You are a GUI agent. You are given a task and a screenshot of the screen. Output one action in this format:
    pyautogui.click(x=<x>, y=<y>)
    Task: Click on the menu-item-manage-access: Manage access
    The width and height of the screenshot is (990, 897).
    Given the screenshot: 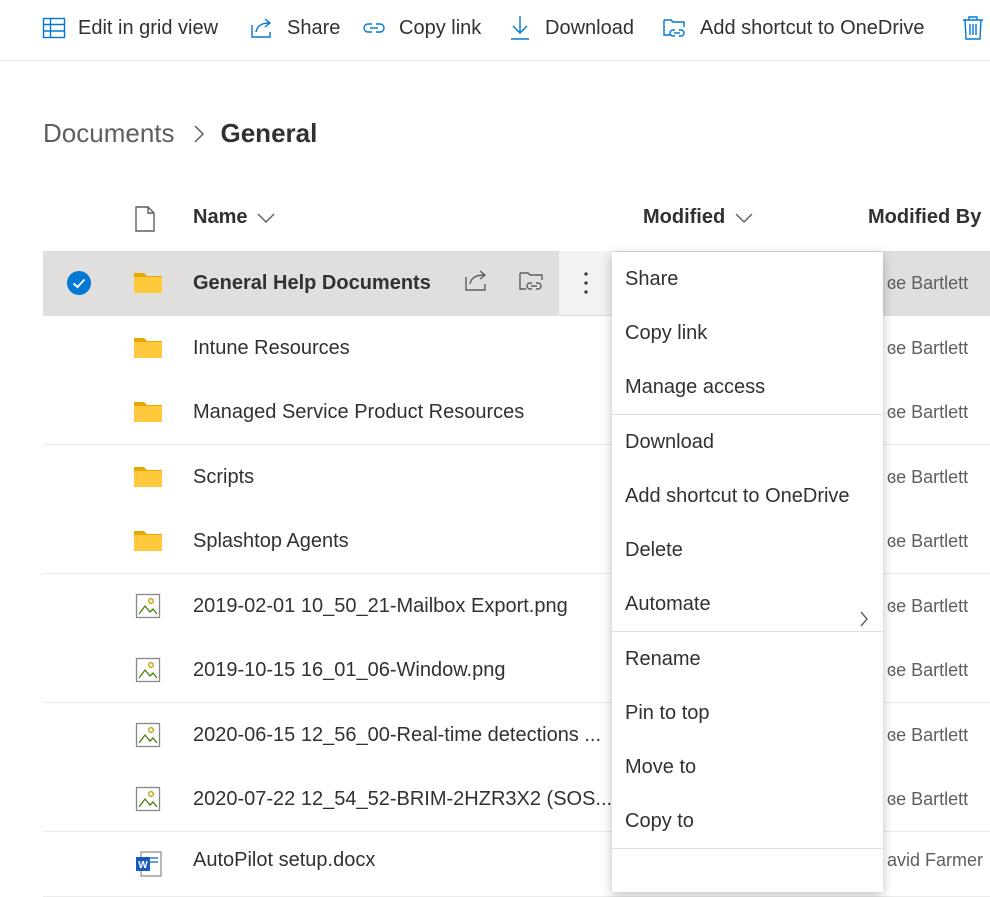 What is the action you would take?
    pyautogui.click(x=747, y=387)
    